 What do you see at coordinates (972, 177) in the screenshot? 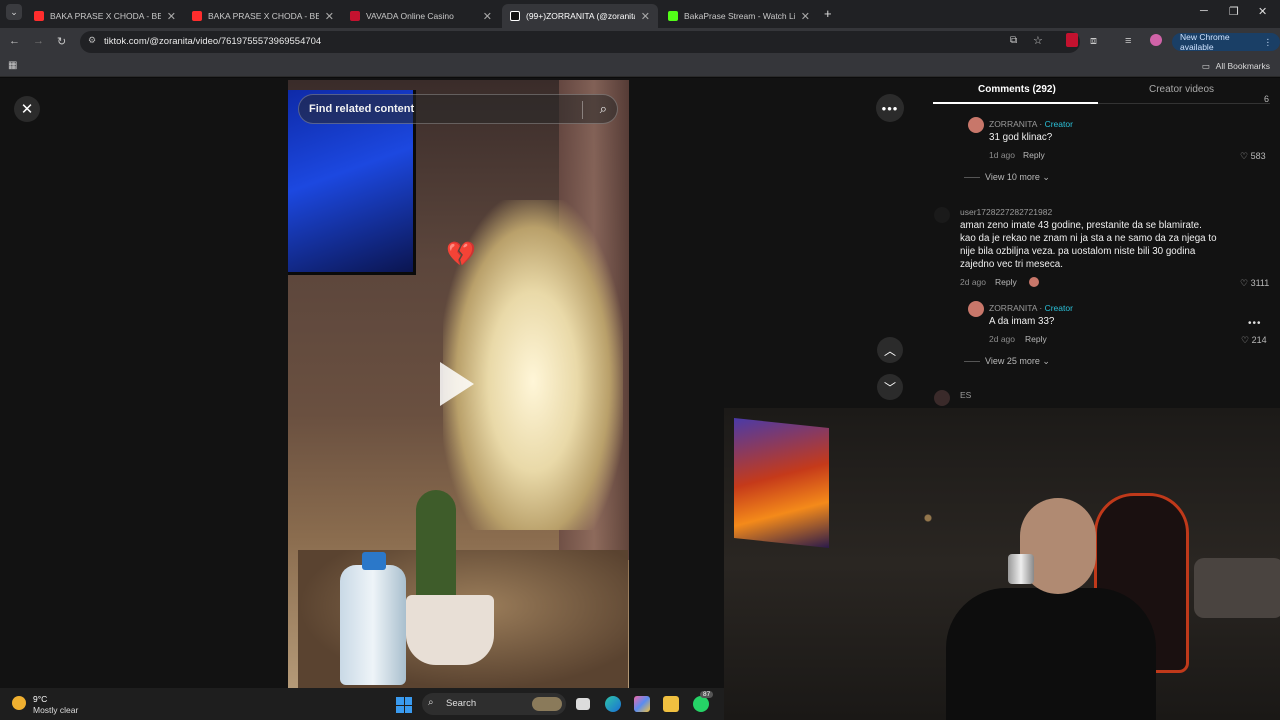
I see `view-more-line` at bounding box center [972, 177].